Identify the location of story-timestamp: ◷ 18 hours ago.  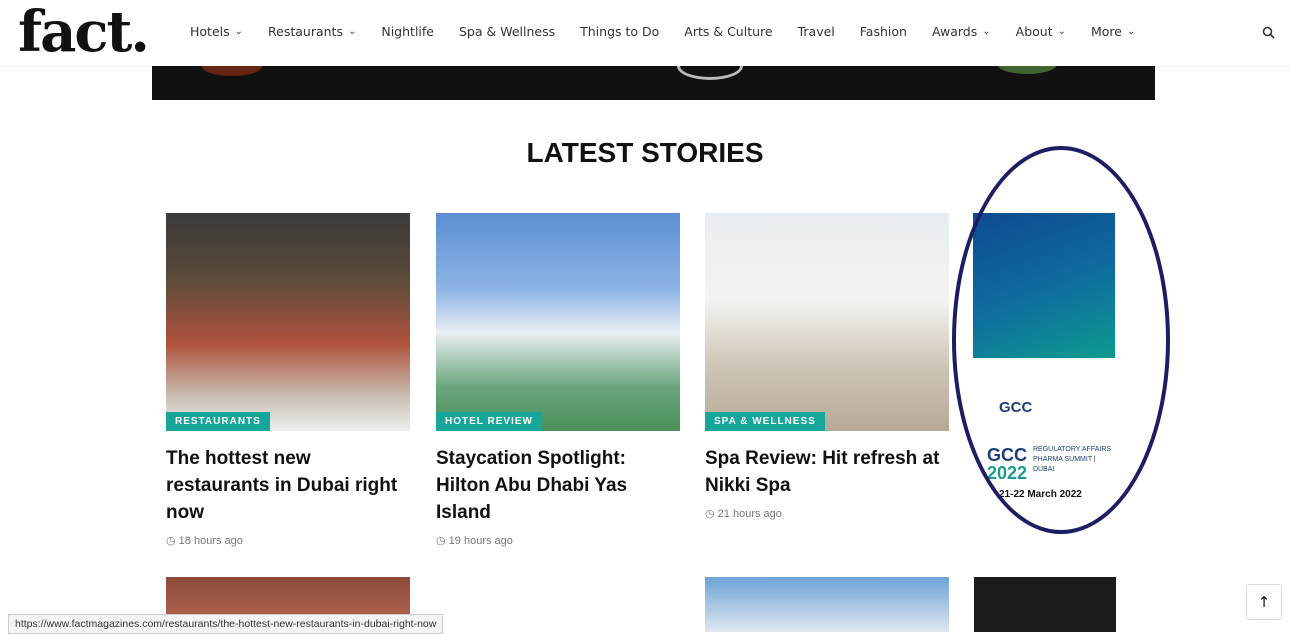
(288, 540).